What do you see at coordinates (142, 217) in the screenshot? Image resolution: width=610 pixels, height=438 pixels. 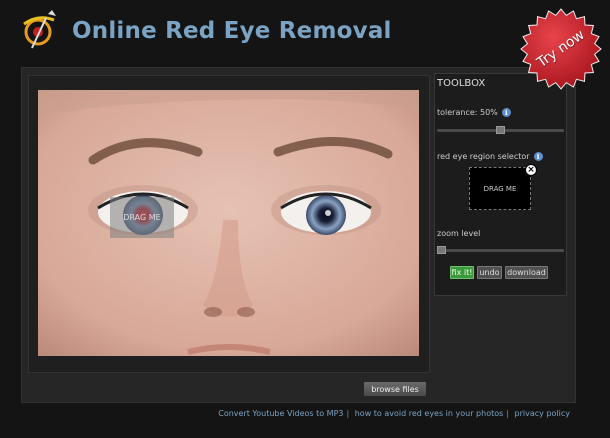 I see `red-eye-drag-region: DRAG ME` at bounding box center [142, 217].